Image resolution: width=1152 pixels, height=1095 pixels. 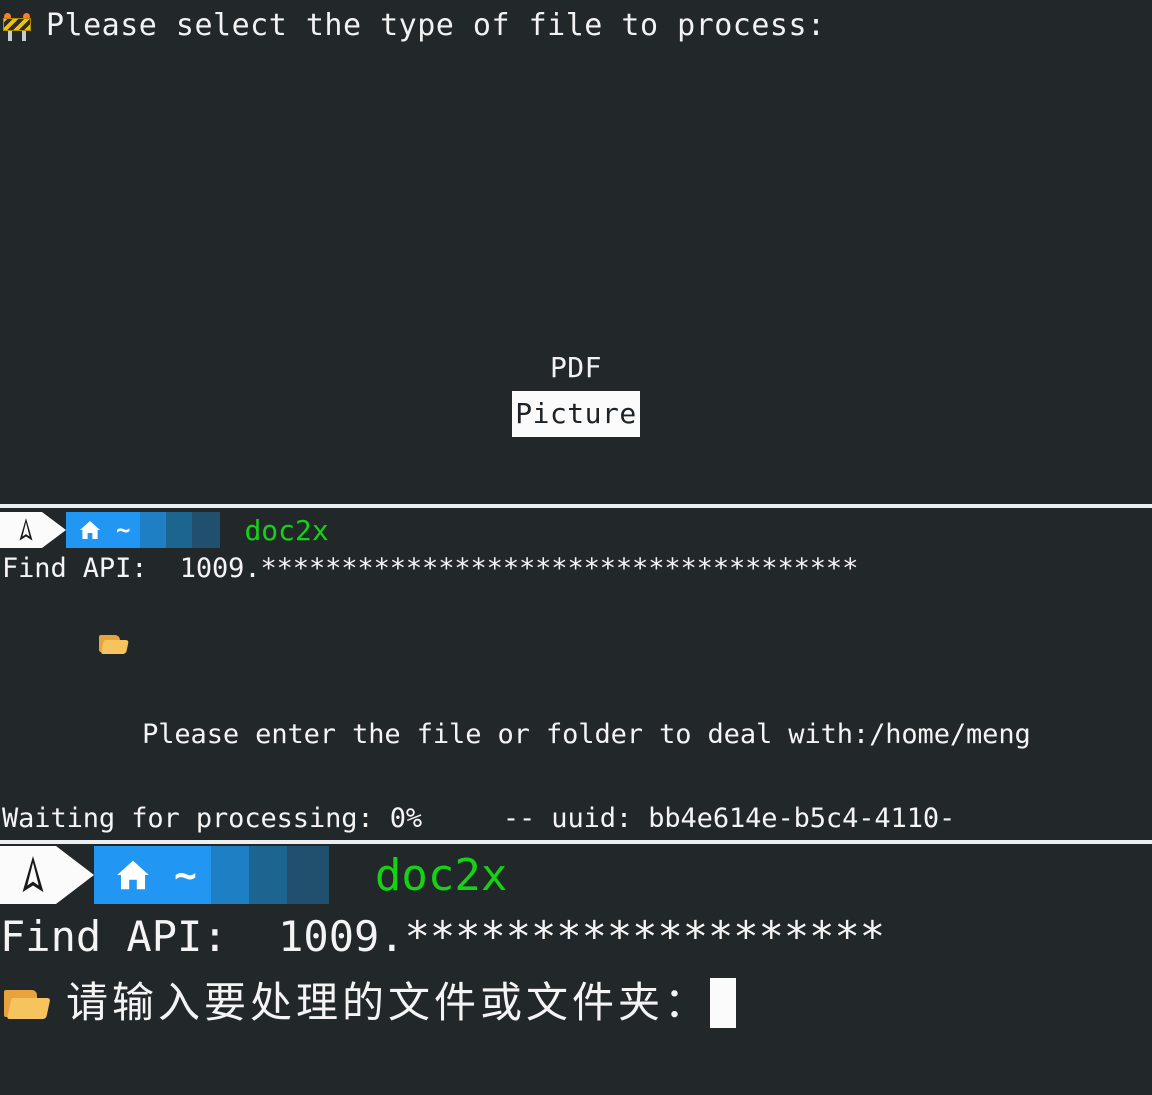 I want to click on zh-input-prompt-text: 请输入要处理的文件或文件夹：, so click(x=388, y=1002).